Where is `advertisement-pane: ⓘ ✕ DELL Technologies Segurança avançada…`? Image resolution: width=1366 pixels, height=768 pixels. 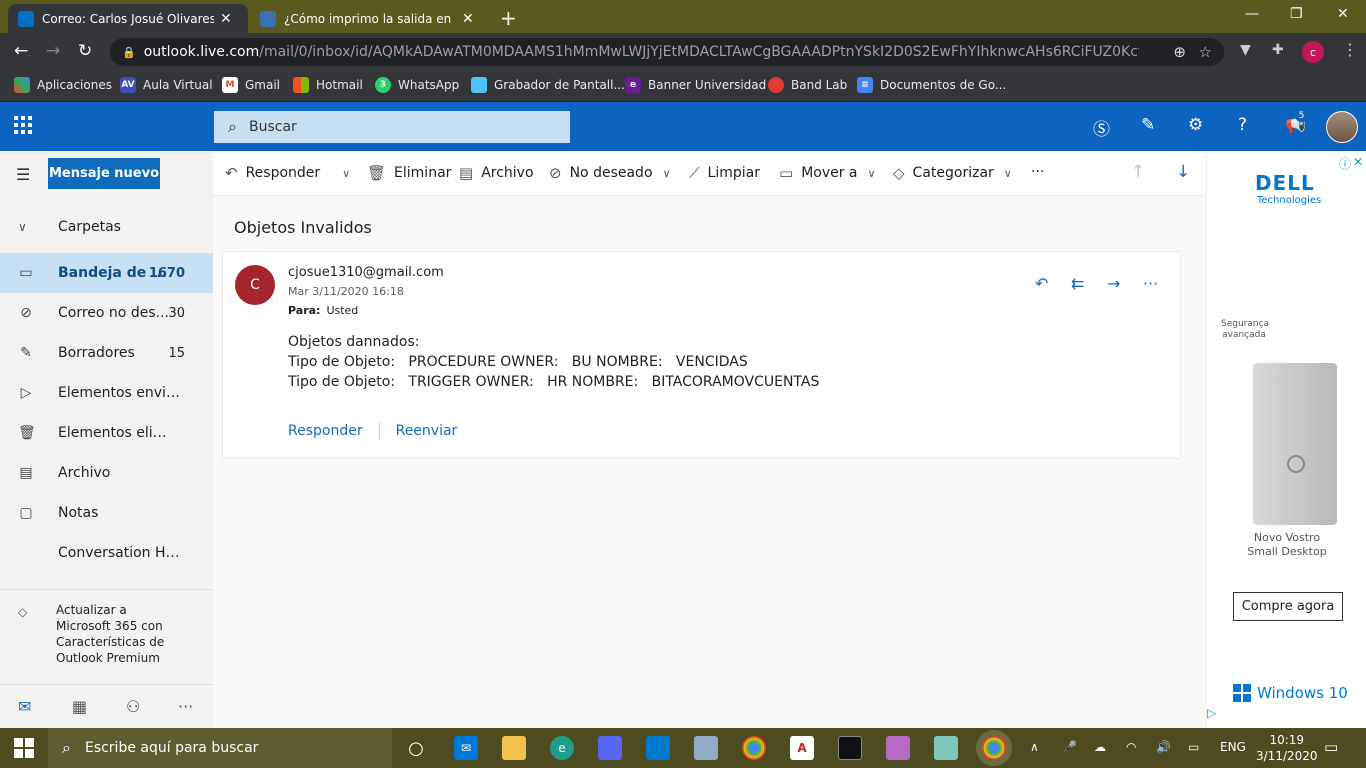
advertisement-pane: ⓘ ✕ DELL Technologies Segurança avançada… is located at coordinates (1286, 439).